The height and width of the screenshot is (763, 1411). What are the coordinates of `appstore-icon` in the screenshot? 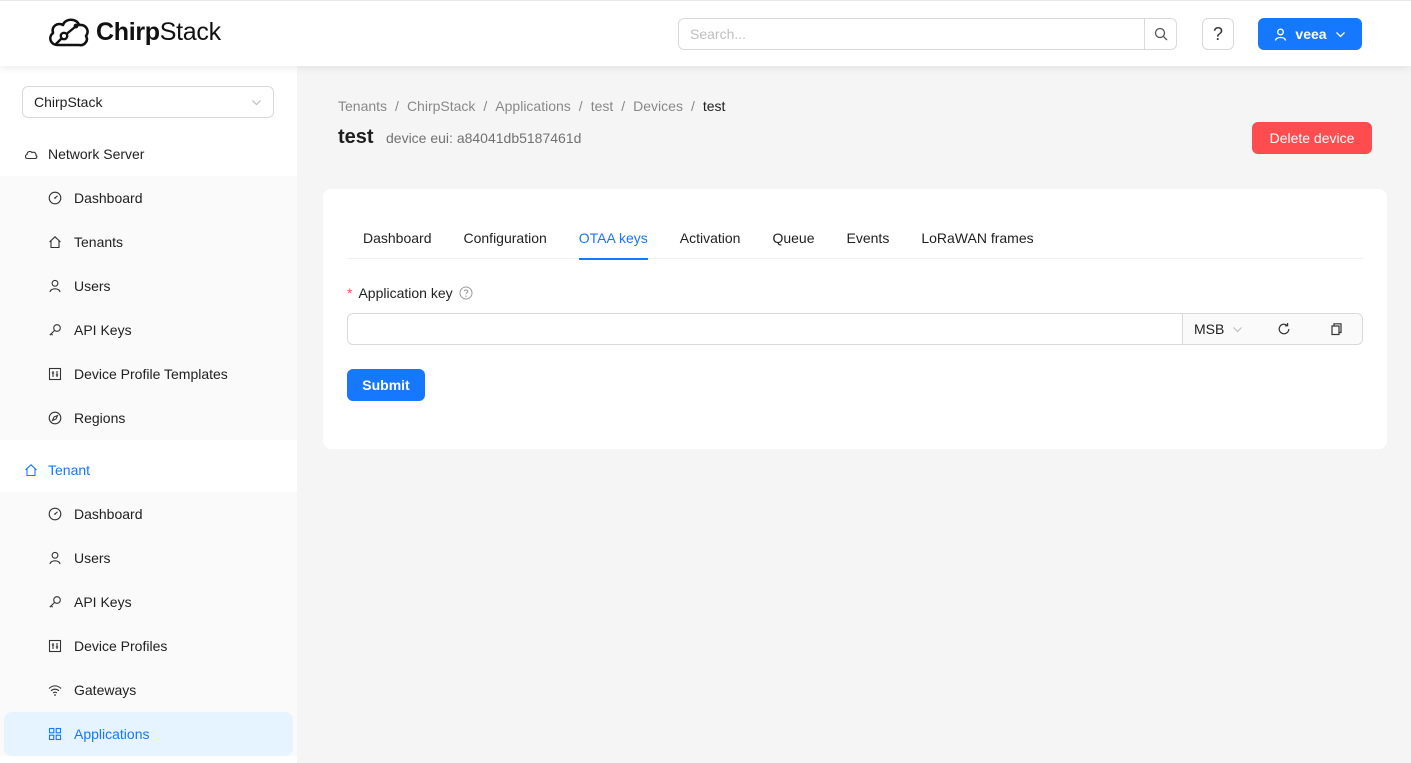 It's located at (55, 734).